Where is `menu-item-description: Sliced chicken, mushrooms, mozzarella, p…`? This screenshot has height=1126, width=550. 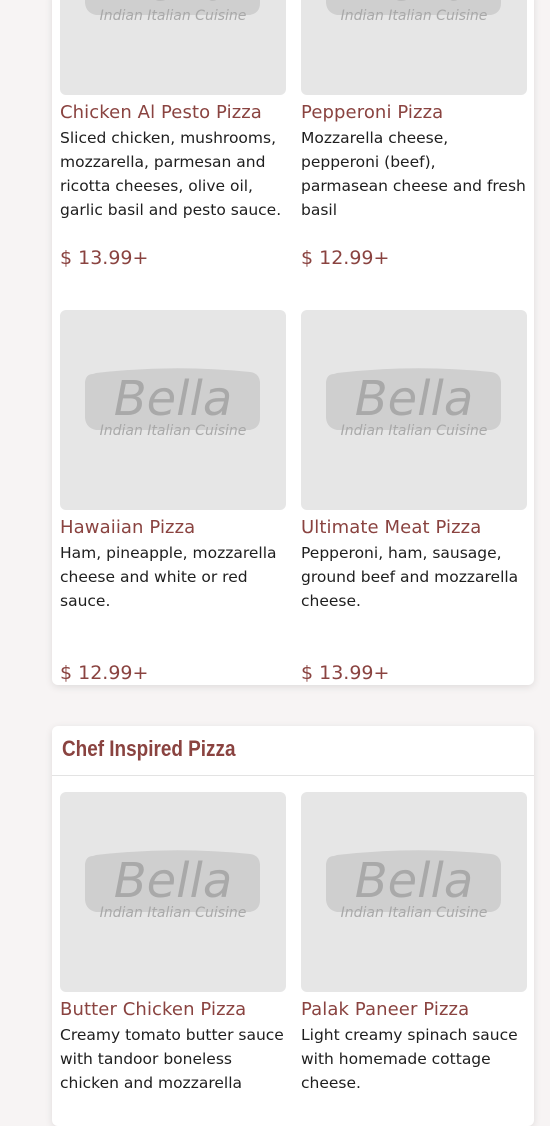 menu-item-description: Sliced chicken, mushrooms, mozzarella, p… is located at coordinates (171, 174).